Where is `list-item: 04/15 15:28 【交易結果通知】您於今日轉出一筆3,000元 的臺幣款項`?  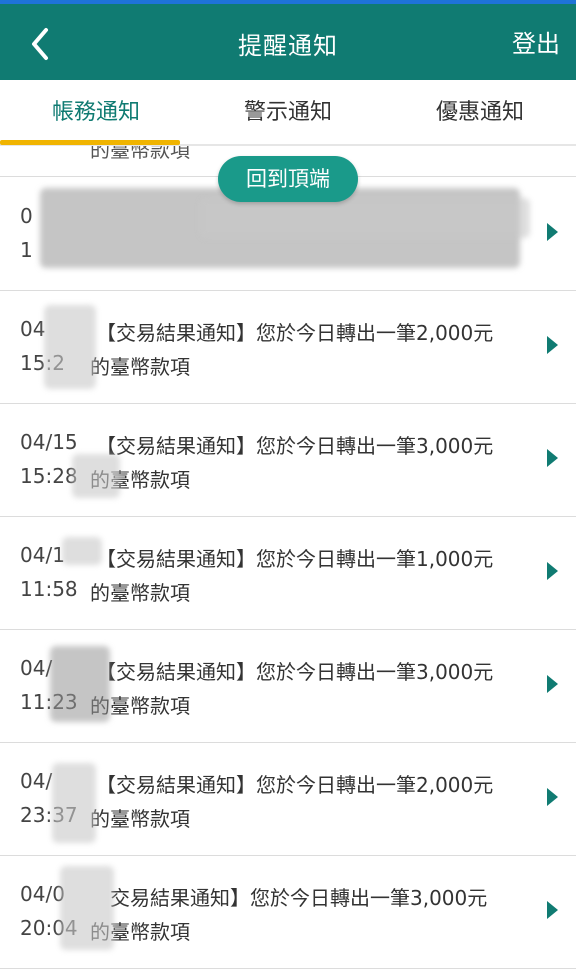
list-item: 04/15 15:28 【交易結果通知】您於今日轉出一筆3,000元 的臺幣款項 is located at coordinates (288, 460).